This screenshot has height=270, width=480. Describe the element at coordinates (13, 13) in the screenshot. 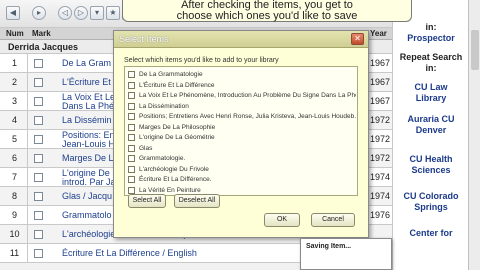

I see `back-arrow-icon: ◀` at that location.